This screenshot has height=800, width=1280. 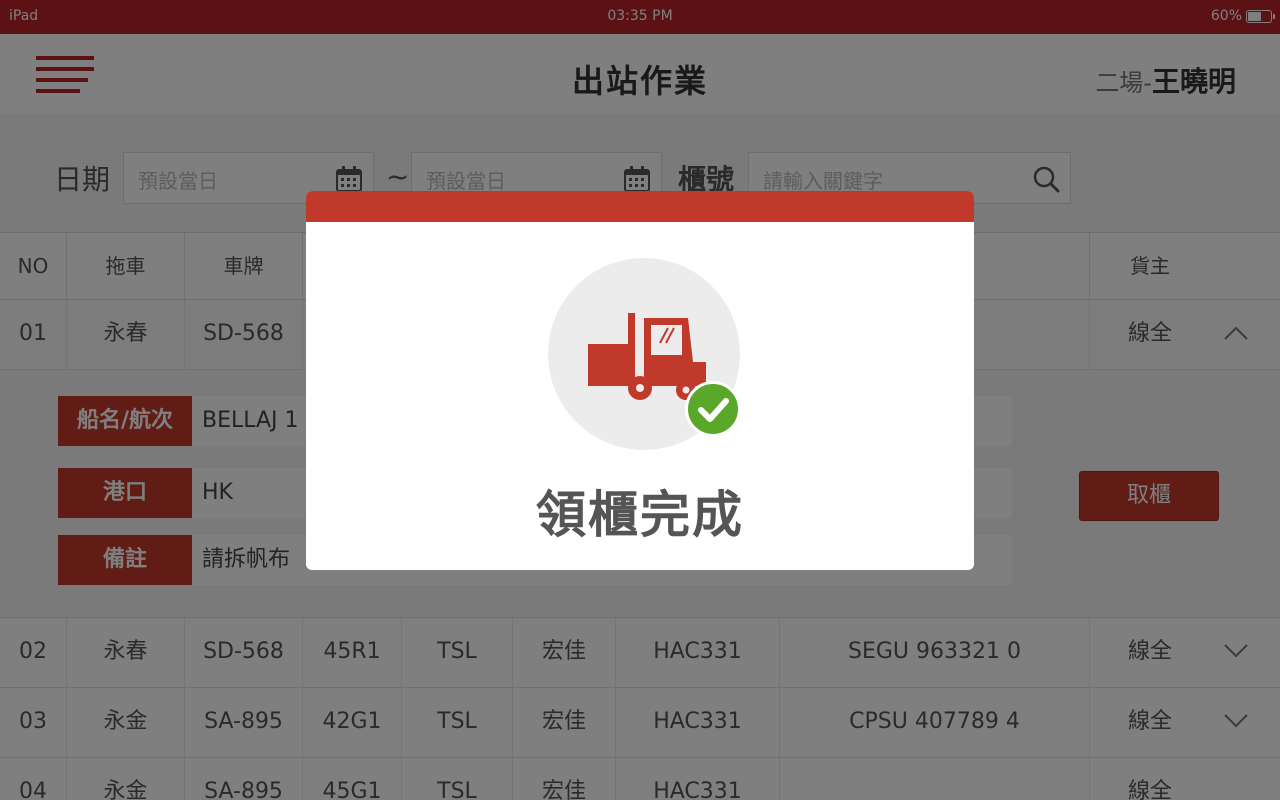 What do you see at coordinates (640, 515) in the screenshot?
I see `dialog-message: 領櫃完成` at bounding box center [640, 515].